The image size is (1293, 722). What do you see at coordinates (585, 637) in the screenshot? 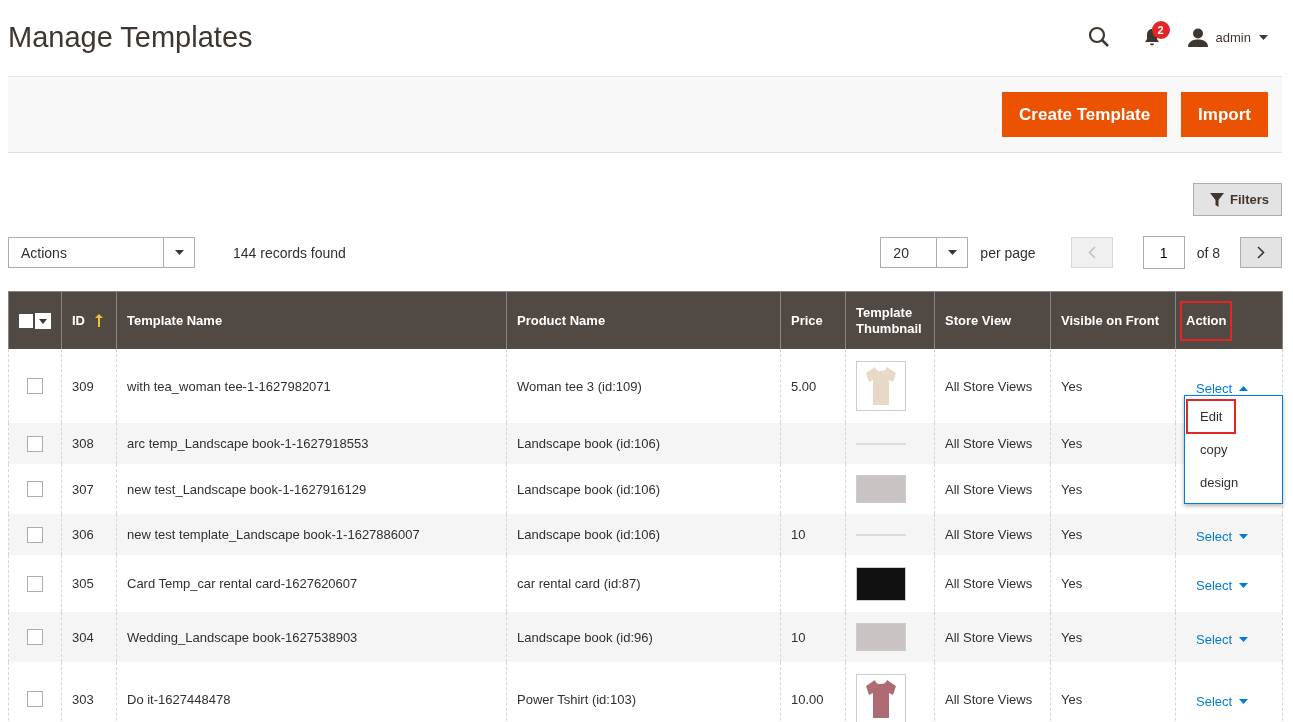
I see `table-cell: Landscape book (id:96)` at bounding box center [585, 637].